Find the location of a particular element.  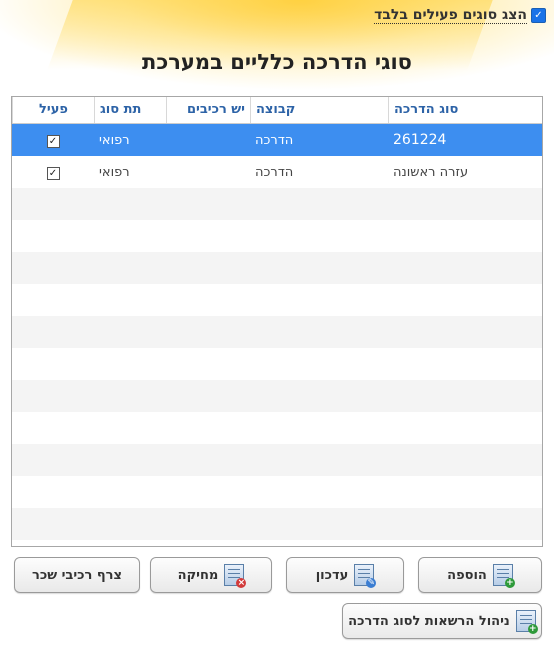

column-header-type: סוג הדרכה is located at coordinates (465, 110).